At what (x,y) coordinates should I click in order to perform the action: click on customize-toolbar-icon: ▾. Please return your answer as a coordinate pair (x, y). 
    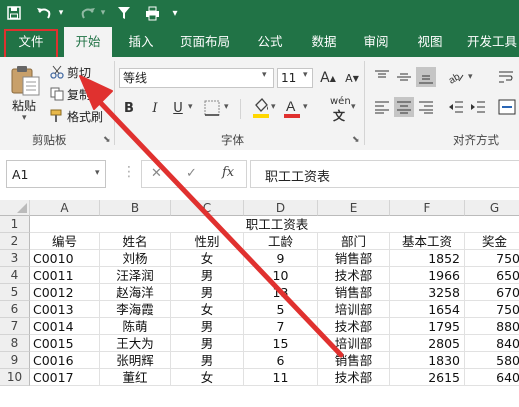
    Looking at the image, I should click on (175, 13).